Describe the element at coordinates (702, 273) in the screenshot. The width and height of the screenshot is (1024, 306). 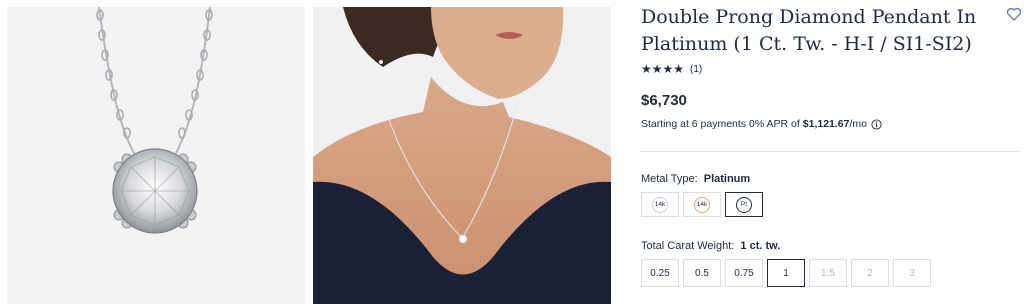
I see `carat-option-0-5: 0.5` at that location.